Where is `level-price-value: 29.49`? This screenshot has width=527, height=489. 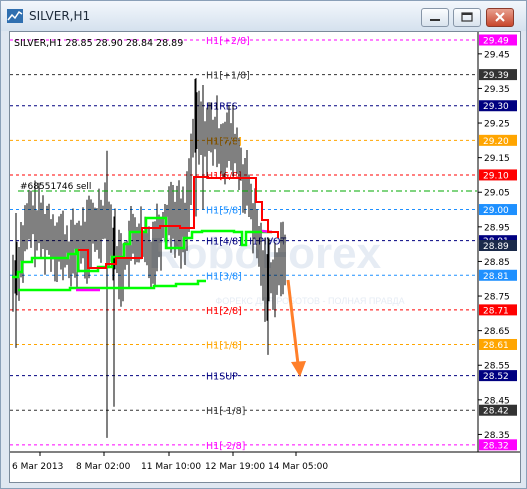 level-price-value: 29.49 is located at coordinates (496, 42).